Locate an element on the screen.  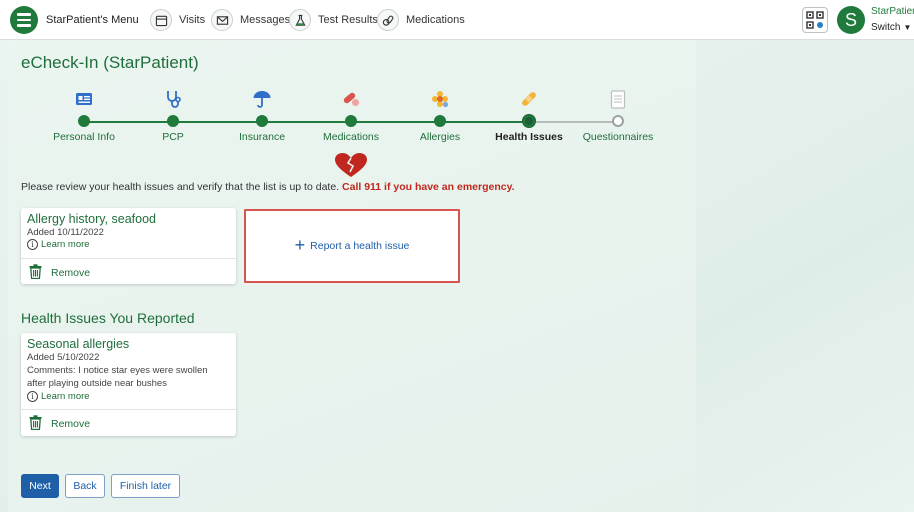
finish-later-button: Finish later is located at coordinates (145, 486).